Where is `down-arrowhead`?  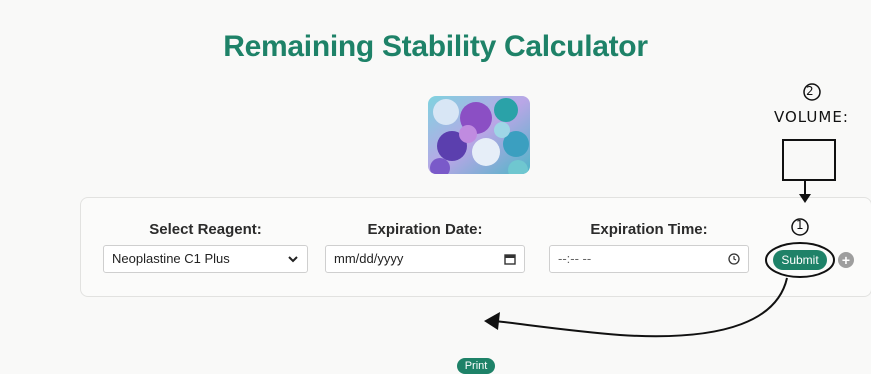 down-arrowhead is located at coordinates (805, 198).